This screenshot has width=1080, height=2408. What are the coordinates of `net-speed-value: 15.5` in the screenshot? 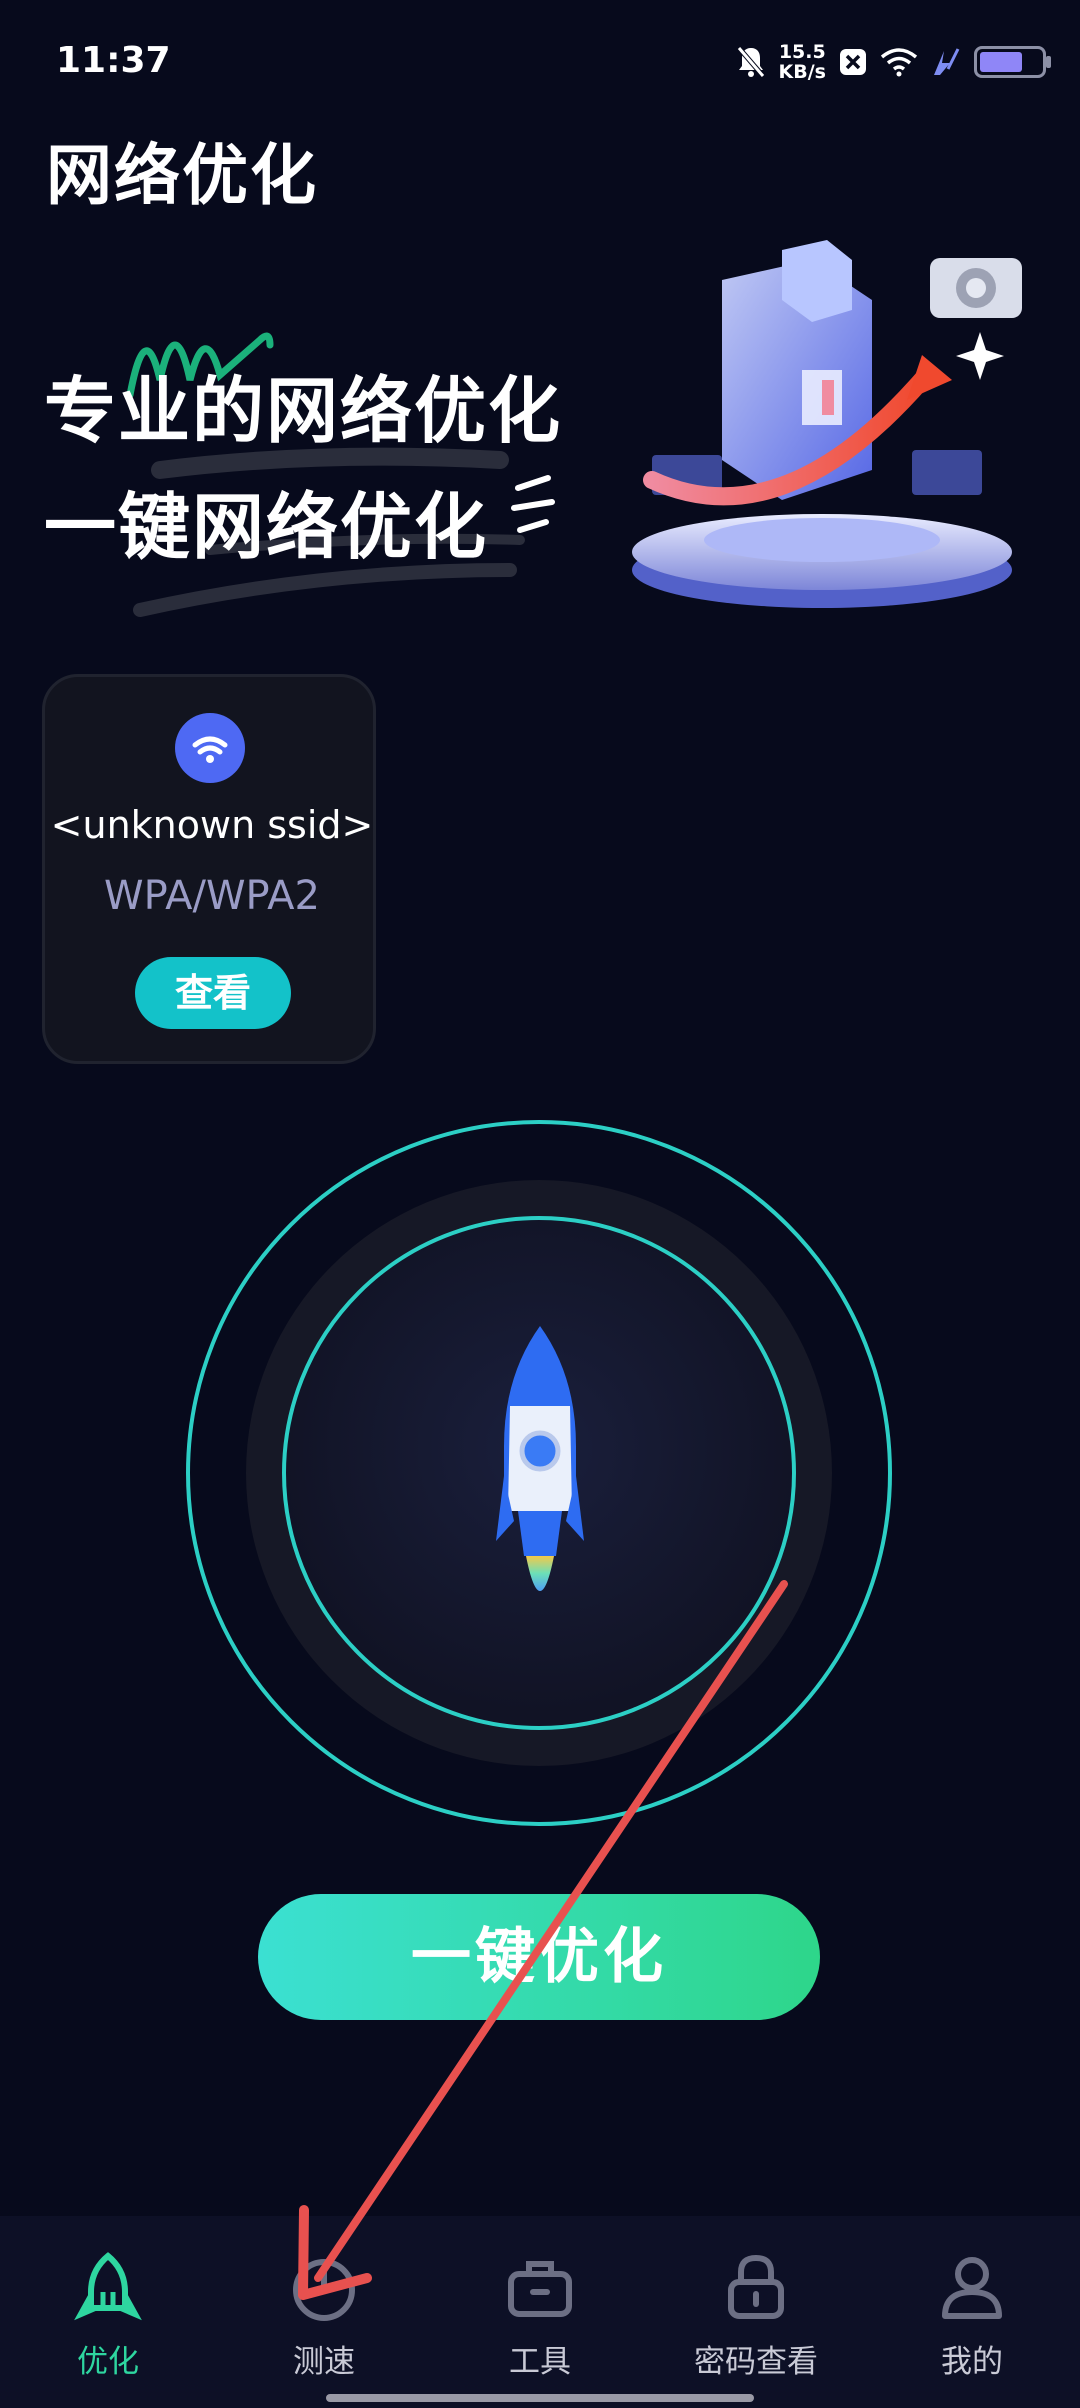 It's located at (802, 52).